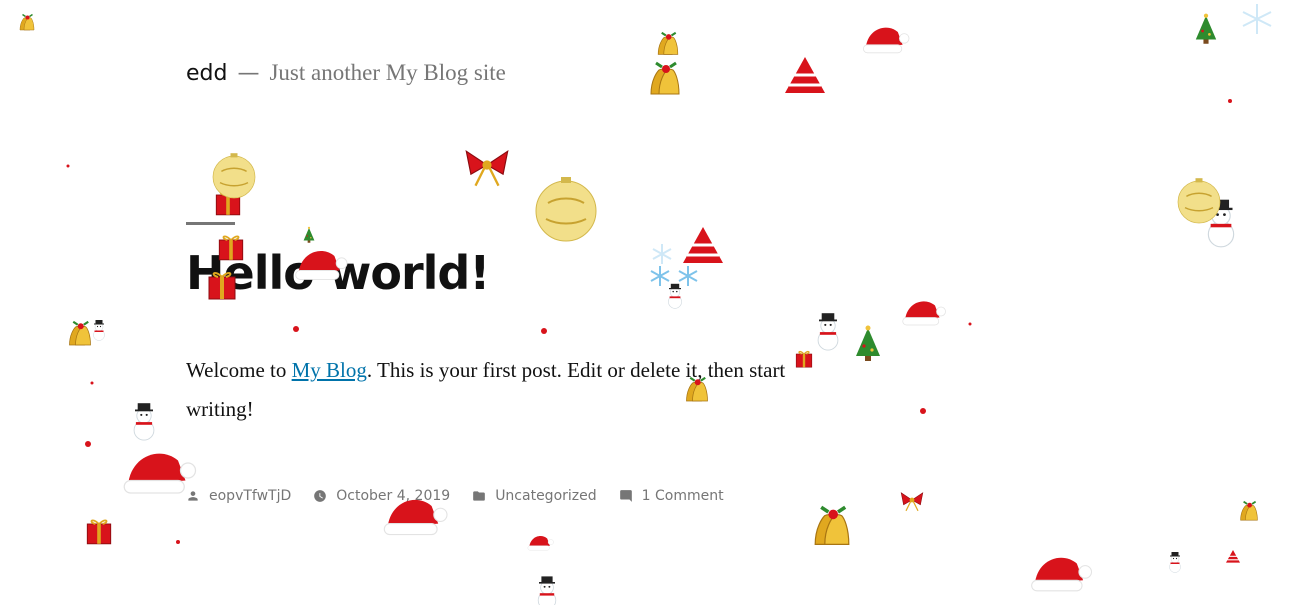 Image resolution: width=1304 pixels, height=605 pixels. I want to click on clock-icon, so click(320, 496).